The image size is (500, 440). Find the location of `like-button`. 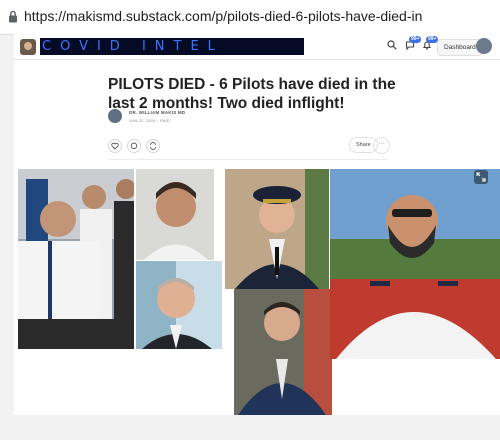

like-button is located at coordinates (115, 146).